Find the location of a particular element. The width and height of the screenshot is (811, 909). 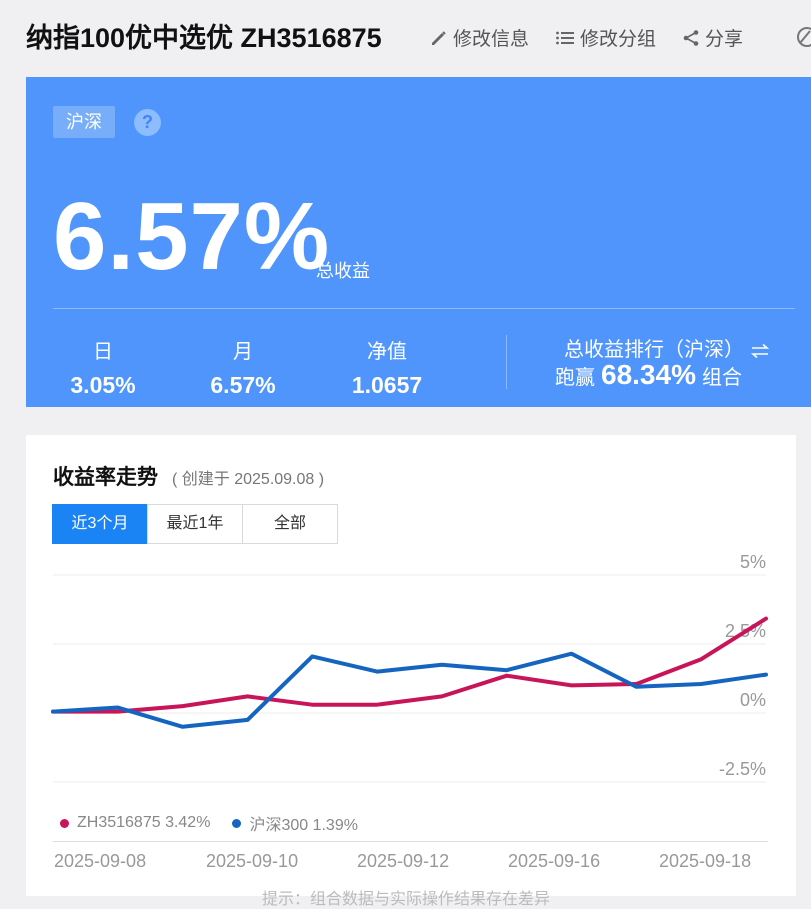

legend-item-benchmark: 沪深300 1.39% is located at coordinates (295, 823).